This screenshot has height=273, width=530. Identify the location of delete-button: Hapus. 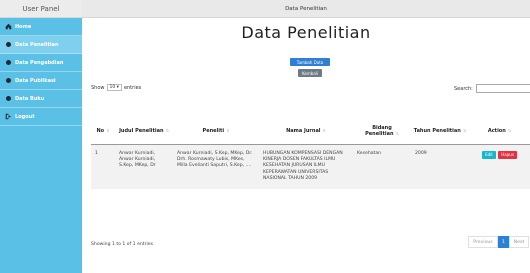
(507, 154).